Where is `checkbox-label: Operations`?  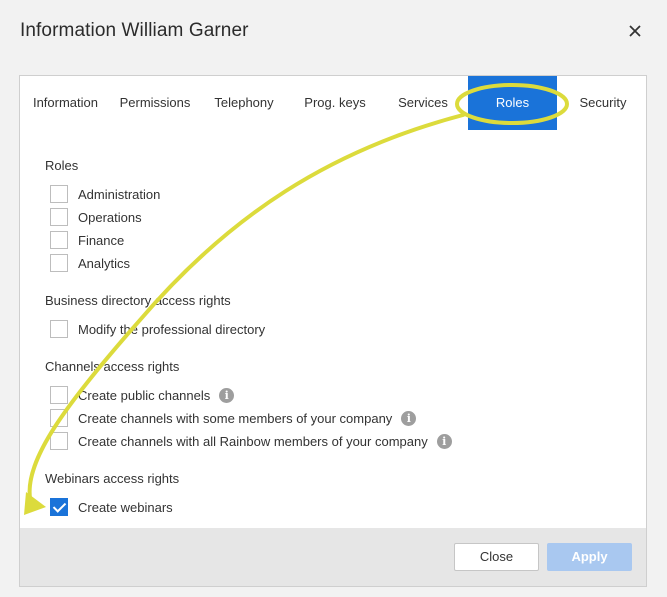
checkbox-label: Operations is located at coordinates (110, 217).